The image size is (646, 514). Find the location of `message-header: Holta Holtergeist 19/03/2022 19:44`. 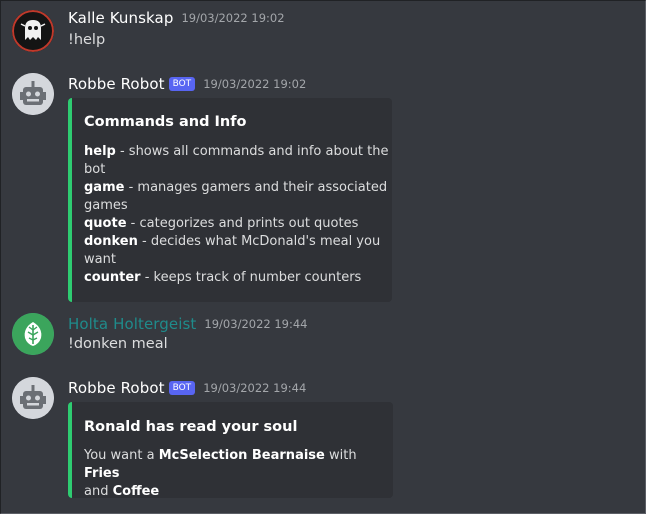

message-header: Holta Holtergeist 19/03/2022 19:44 is located at coordinates (188, 324).